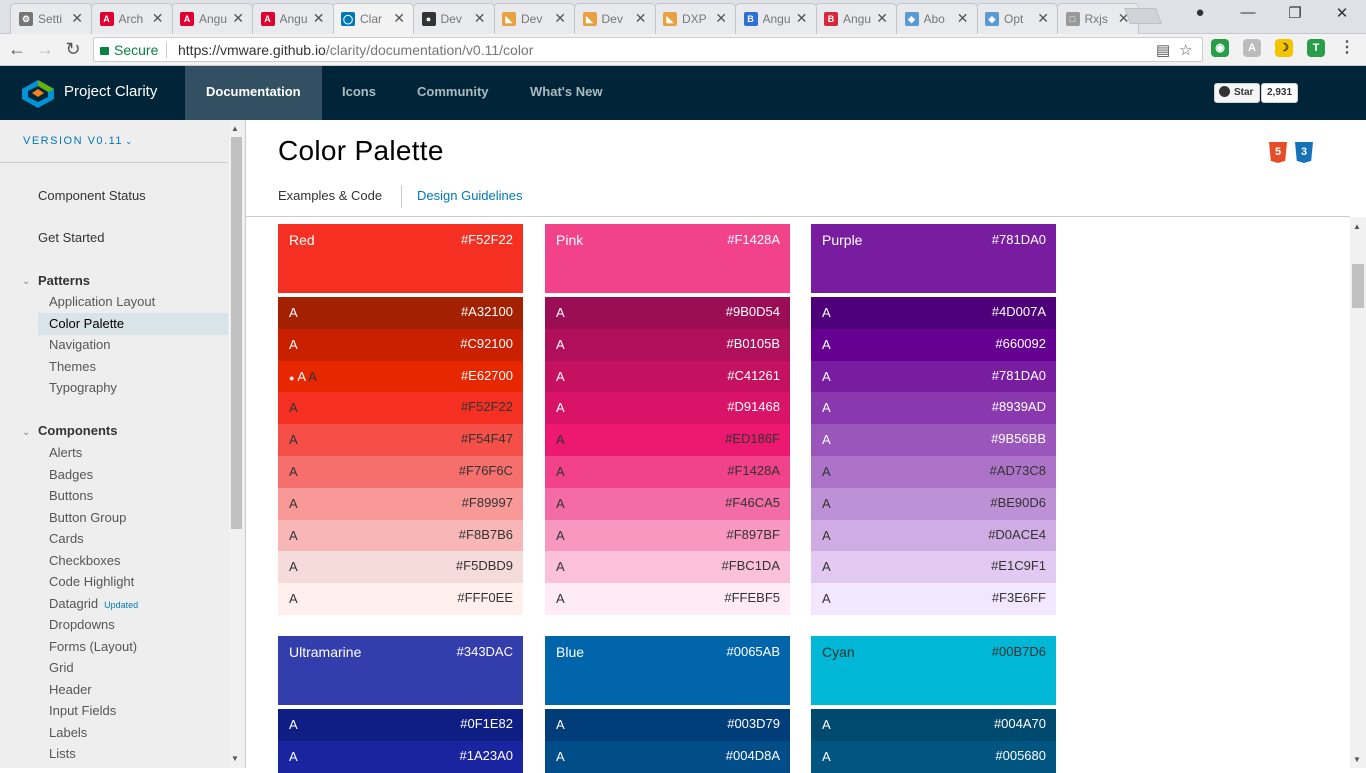 The image size is (1366, 773). What do you see at coordinates (451, 19) in the screenshot?
I see `browser-tab-label: Dev` at bounding box center [451, 19].